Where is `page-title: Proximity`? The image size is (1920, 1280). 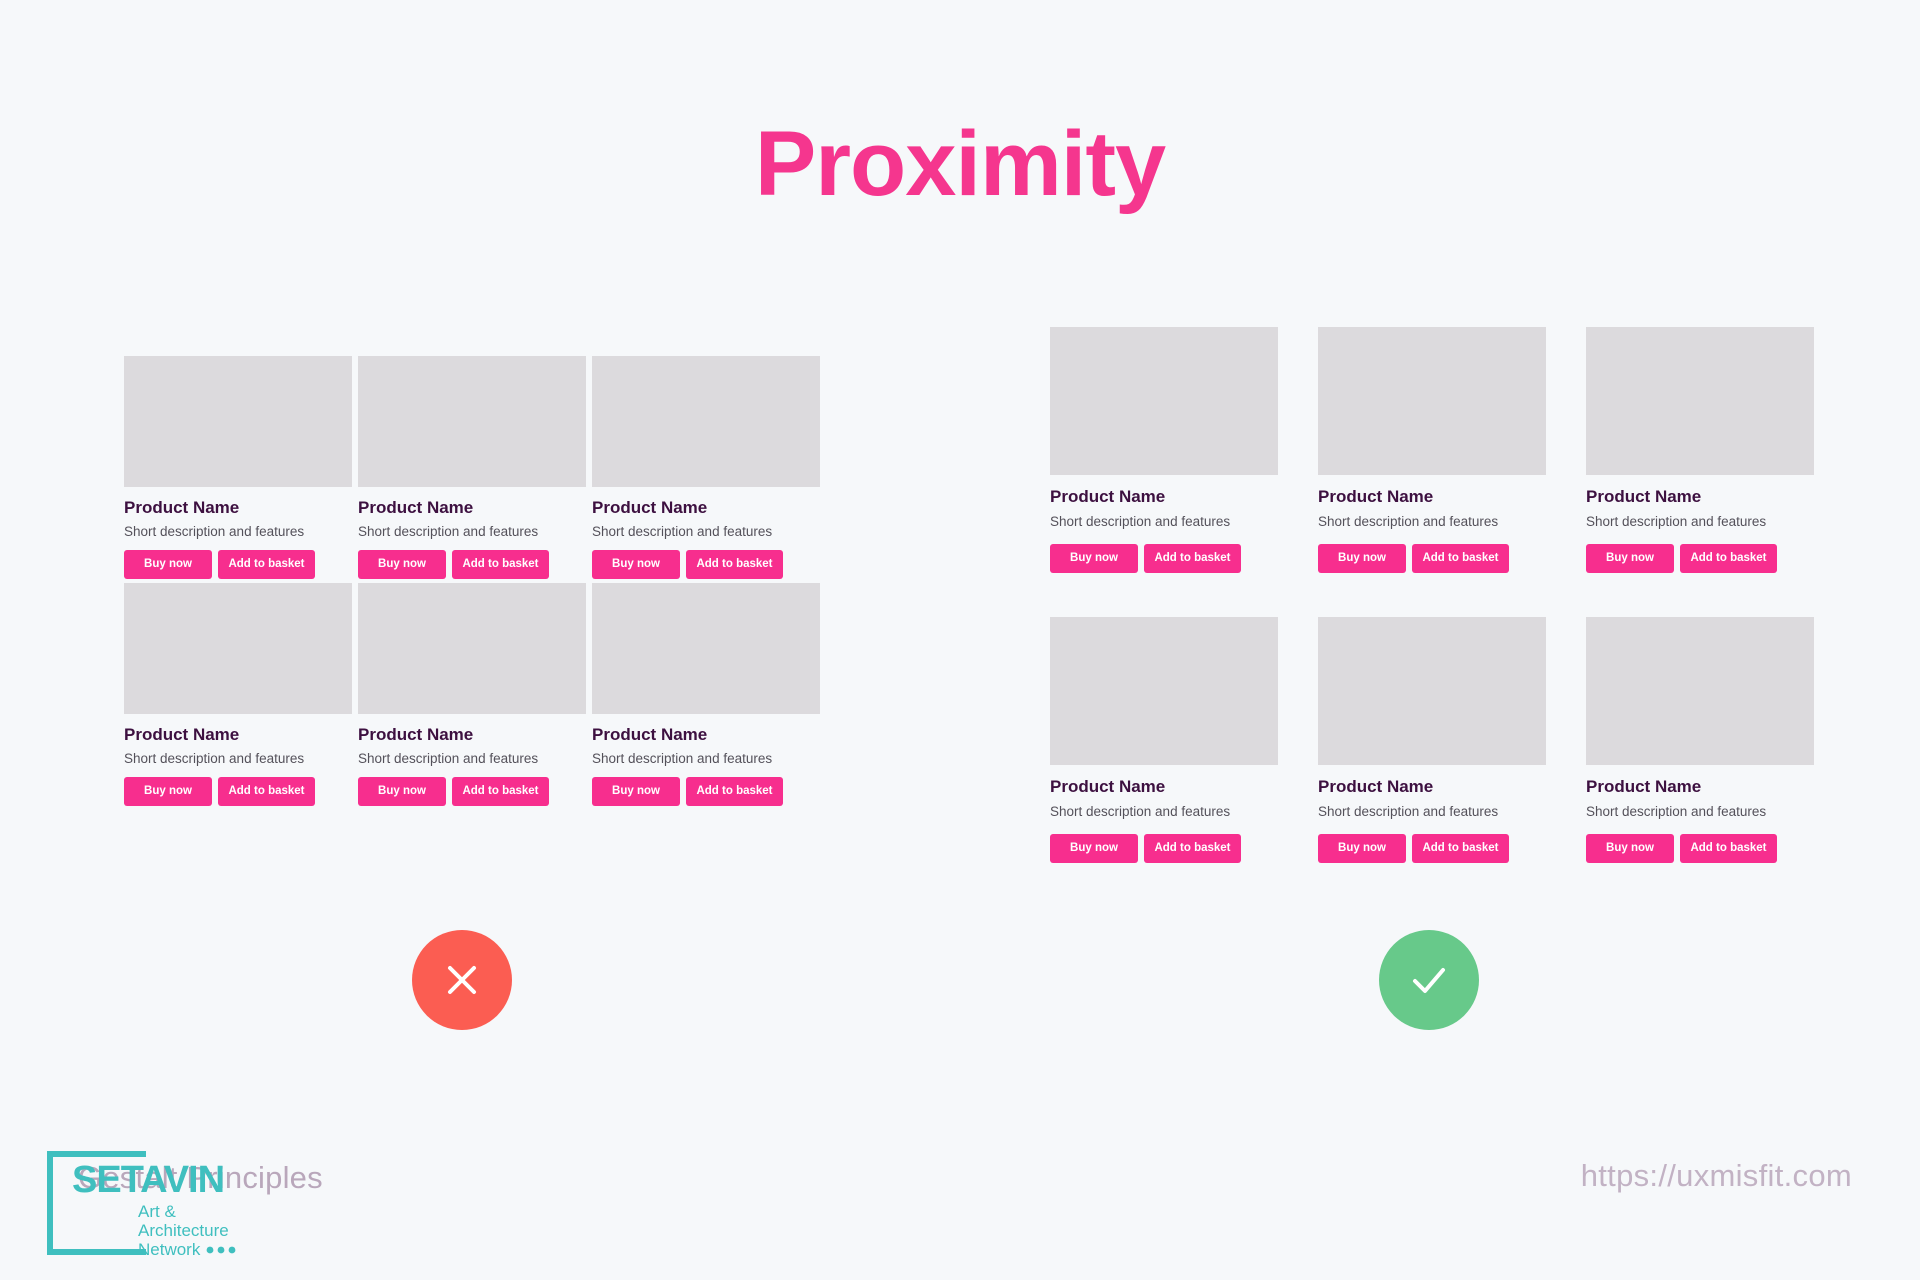 page-title: Proximity is located at coordinates (960, 164).